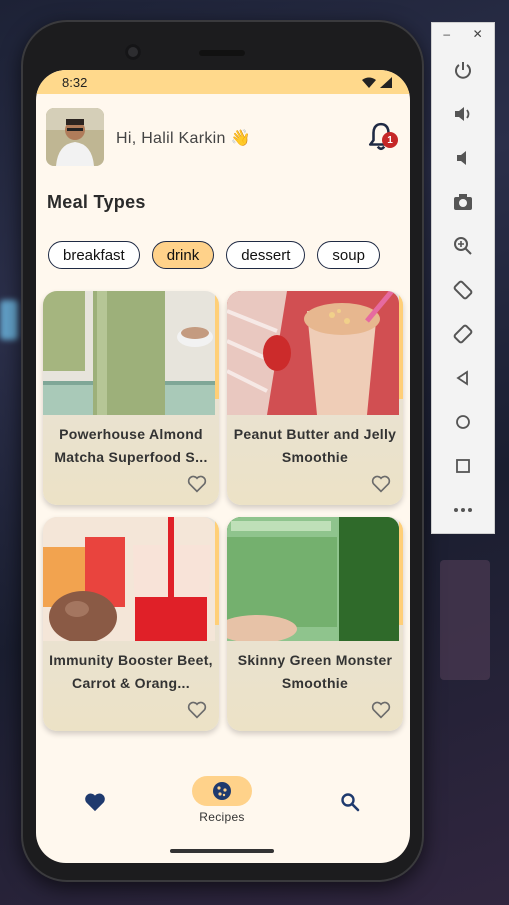 This screenshot has height=905, width=509. Describe the element at coordinates (75, 82) in the screenshot. I see `status-time: 8:32` at that location.